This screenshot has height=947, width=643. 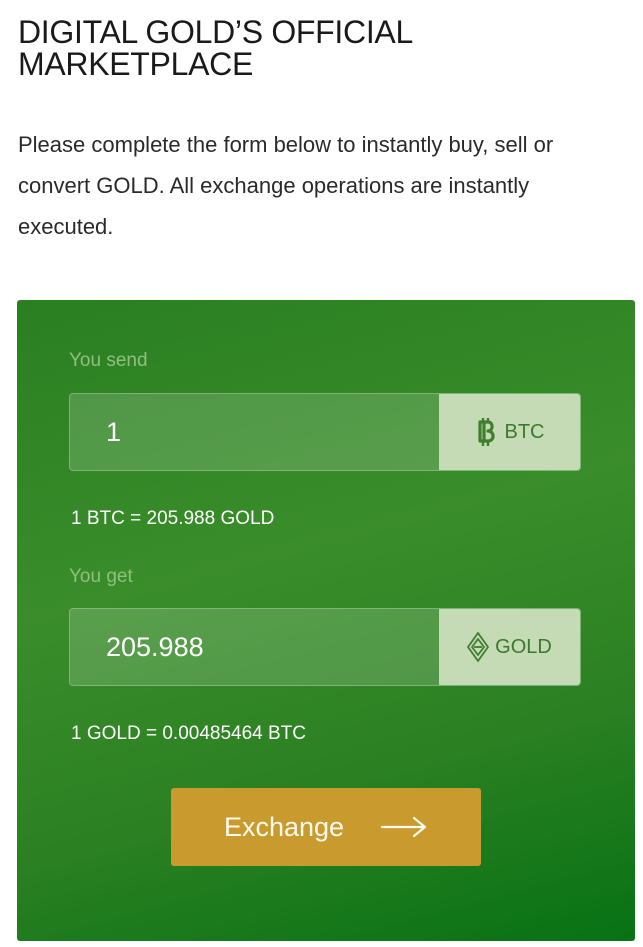 I want to click on get-field: GOLD, so click(x=325, y=647).